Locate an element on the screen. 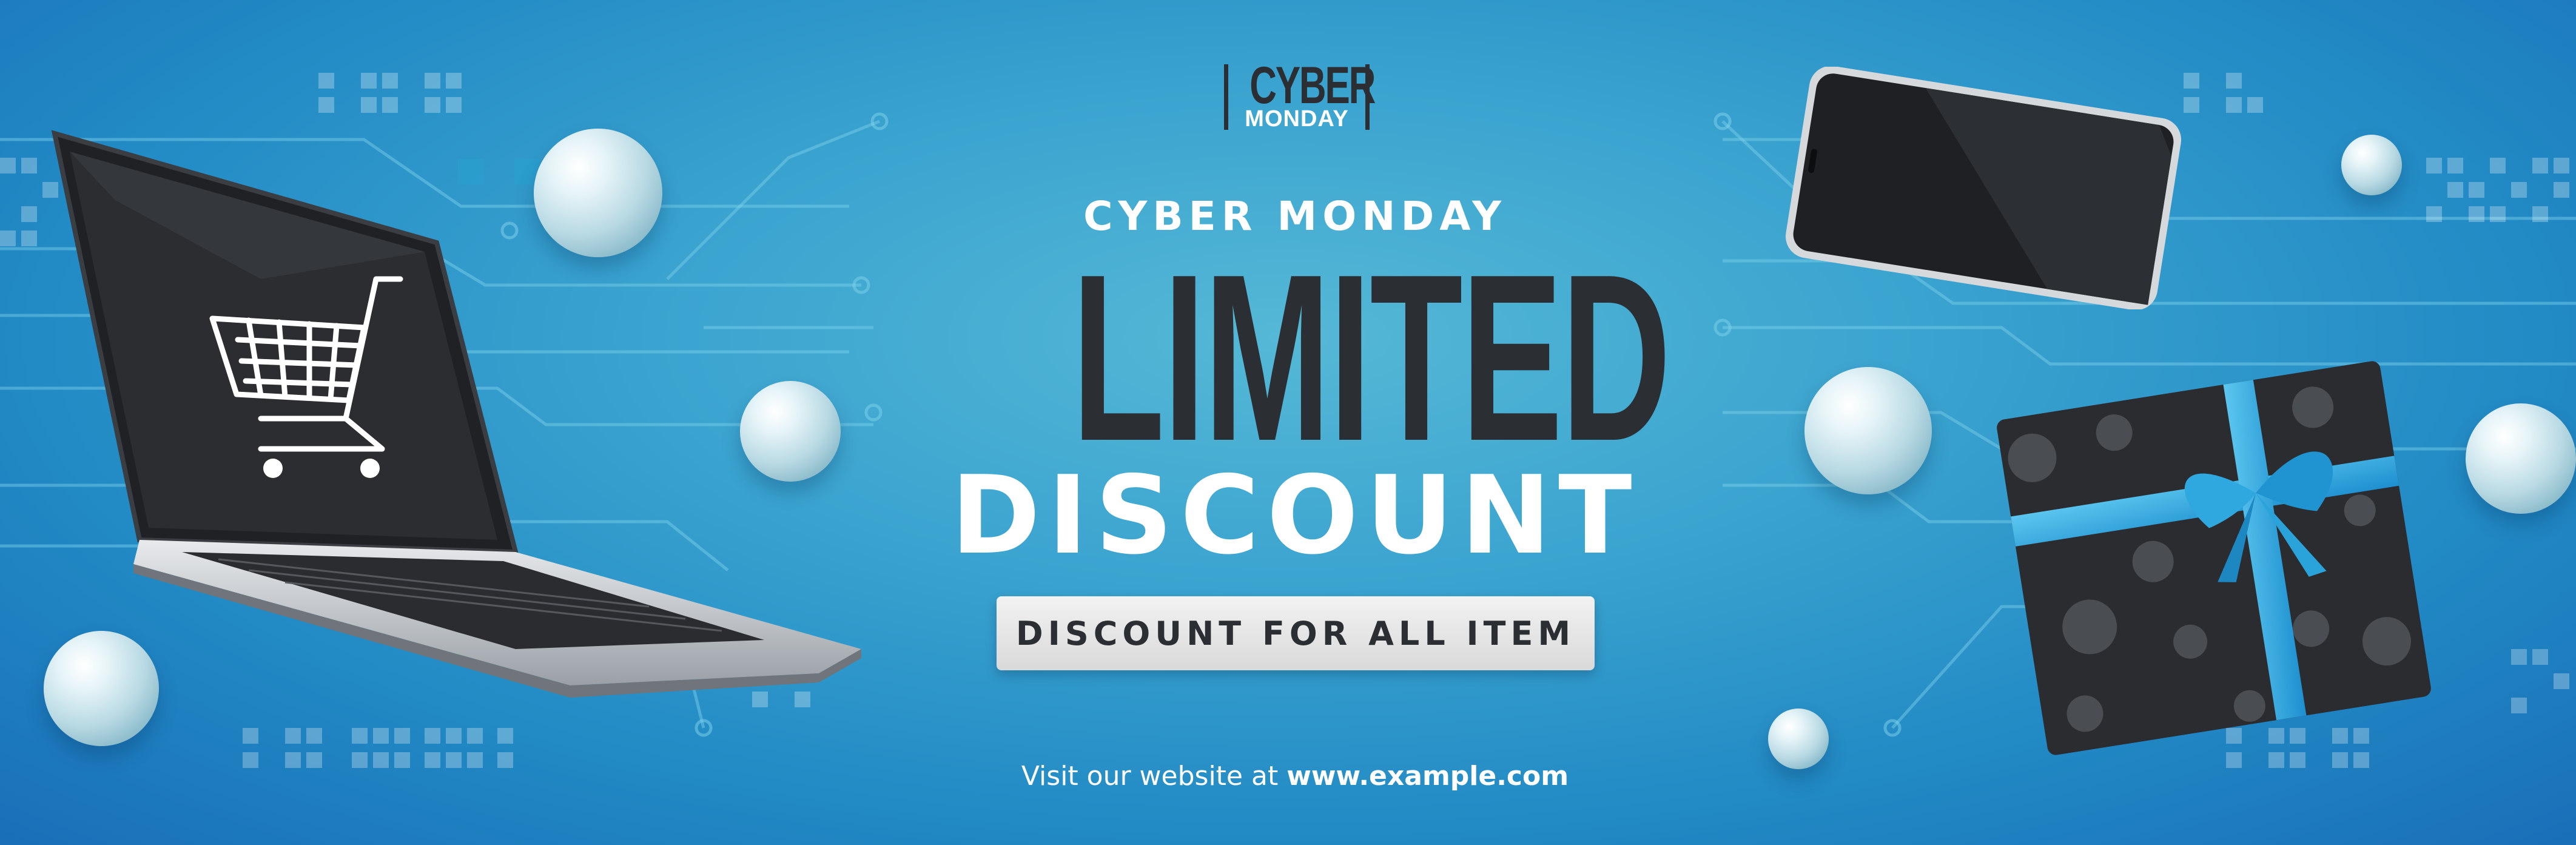 Image resolution: width=2576 pixels, height=845 pixels. shopping-cart-icon is located at coordinates (306, 377).